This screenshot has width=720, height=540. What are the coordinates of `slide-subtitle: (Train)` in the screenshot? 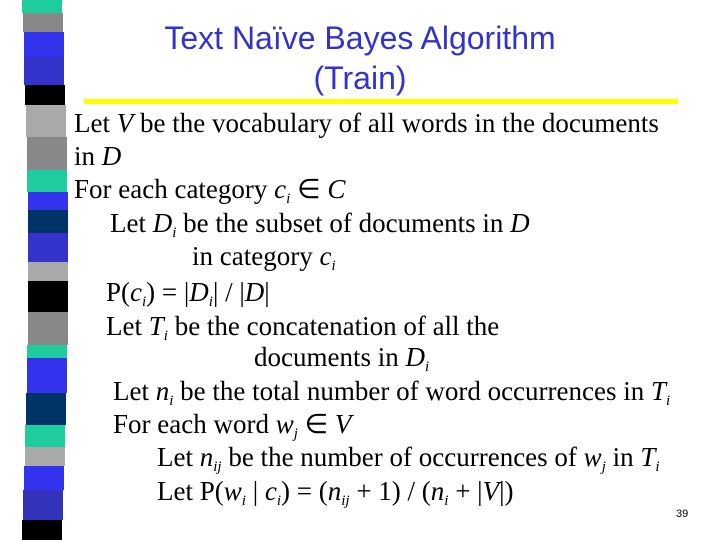 It's located at (360, 78).